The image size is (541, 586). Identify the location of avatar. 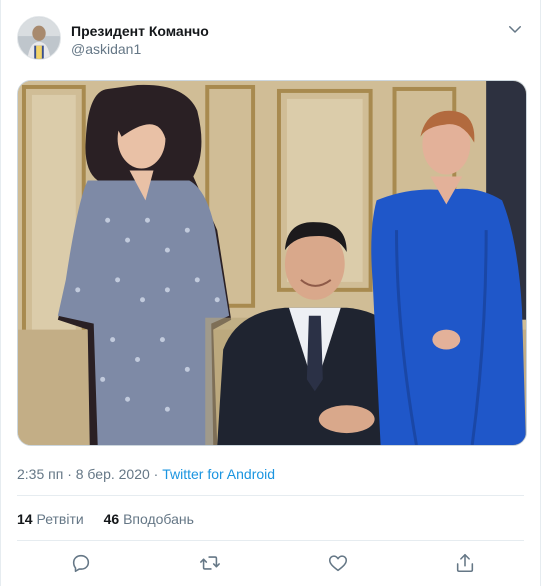
(39, 38).